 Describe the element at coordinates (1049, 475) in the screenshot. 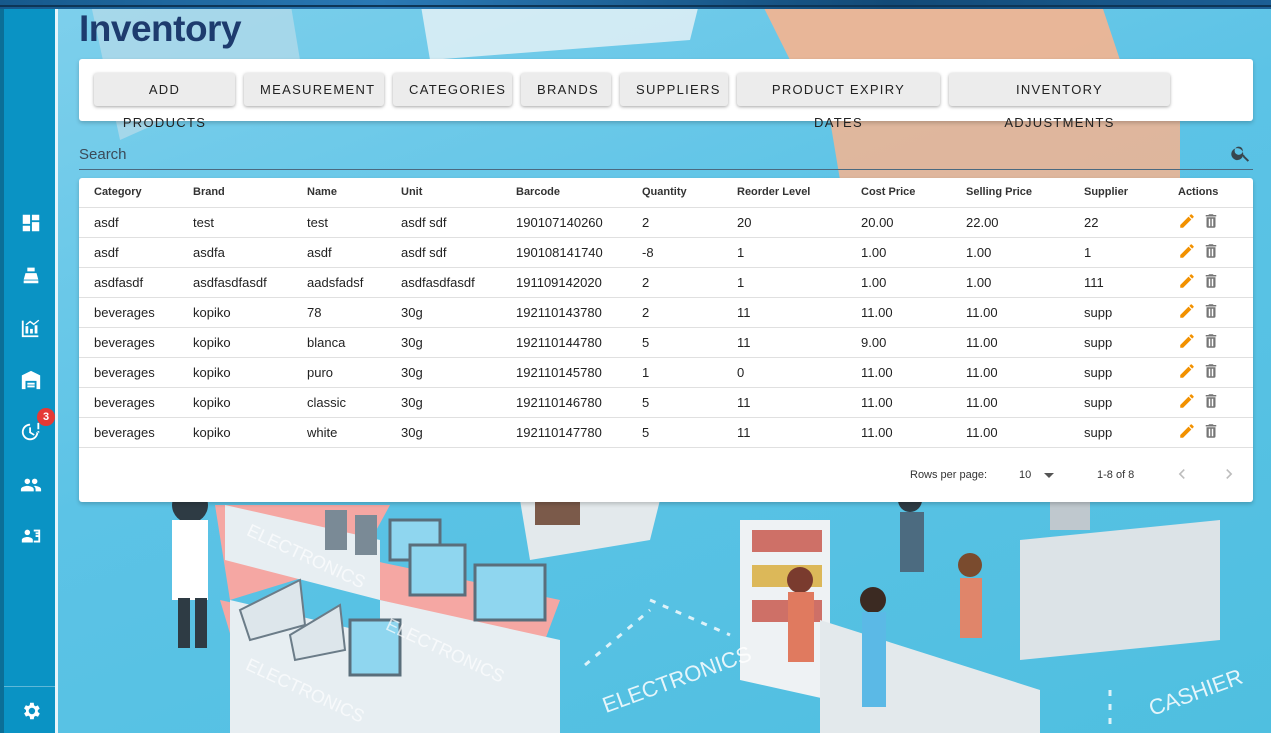

I see `chevron-down-icon` at that location.